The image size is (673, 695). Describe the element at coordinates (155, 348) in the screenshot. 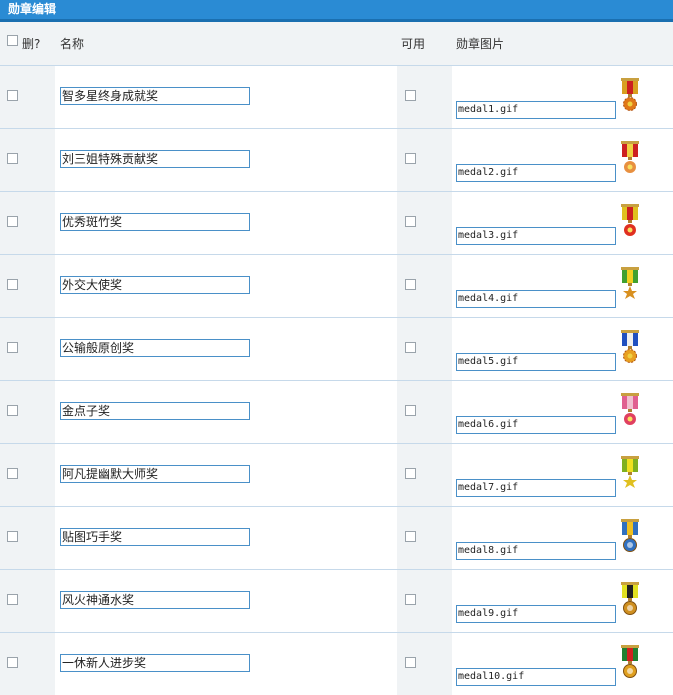

I see `medal-name-input: 公输般原创奖` at that location.